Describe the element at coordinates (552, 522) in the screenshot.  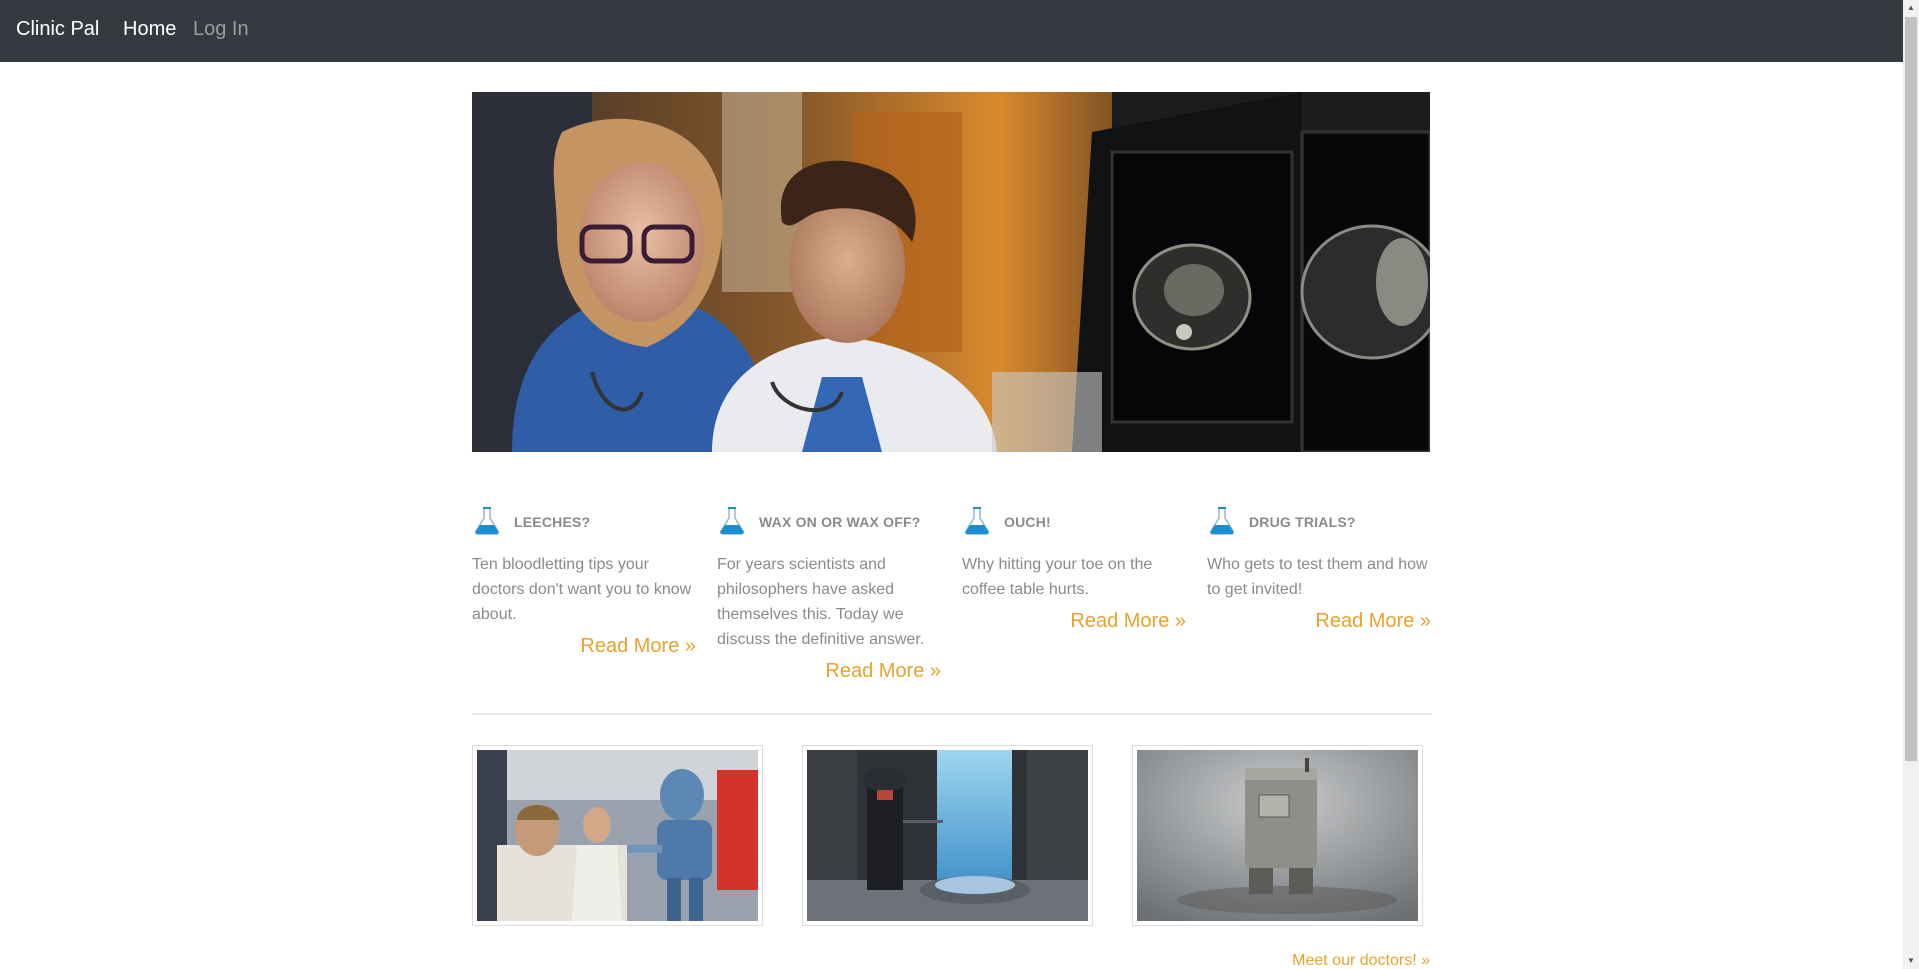
I see `feature-title: LEECHES?` at that location.